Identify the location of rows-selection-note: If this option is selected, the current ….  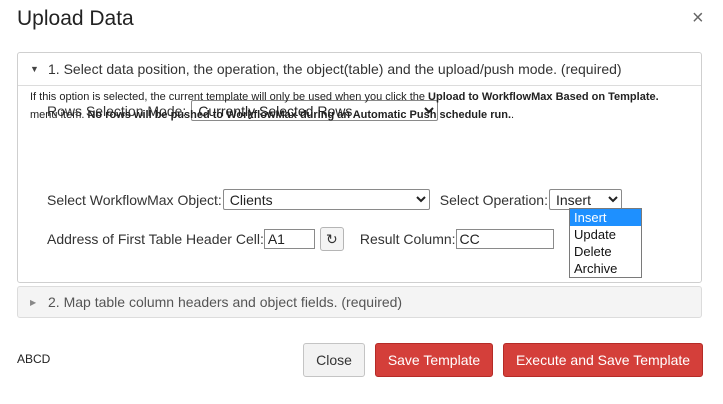
(350, 106).